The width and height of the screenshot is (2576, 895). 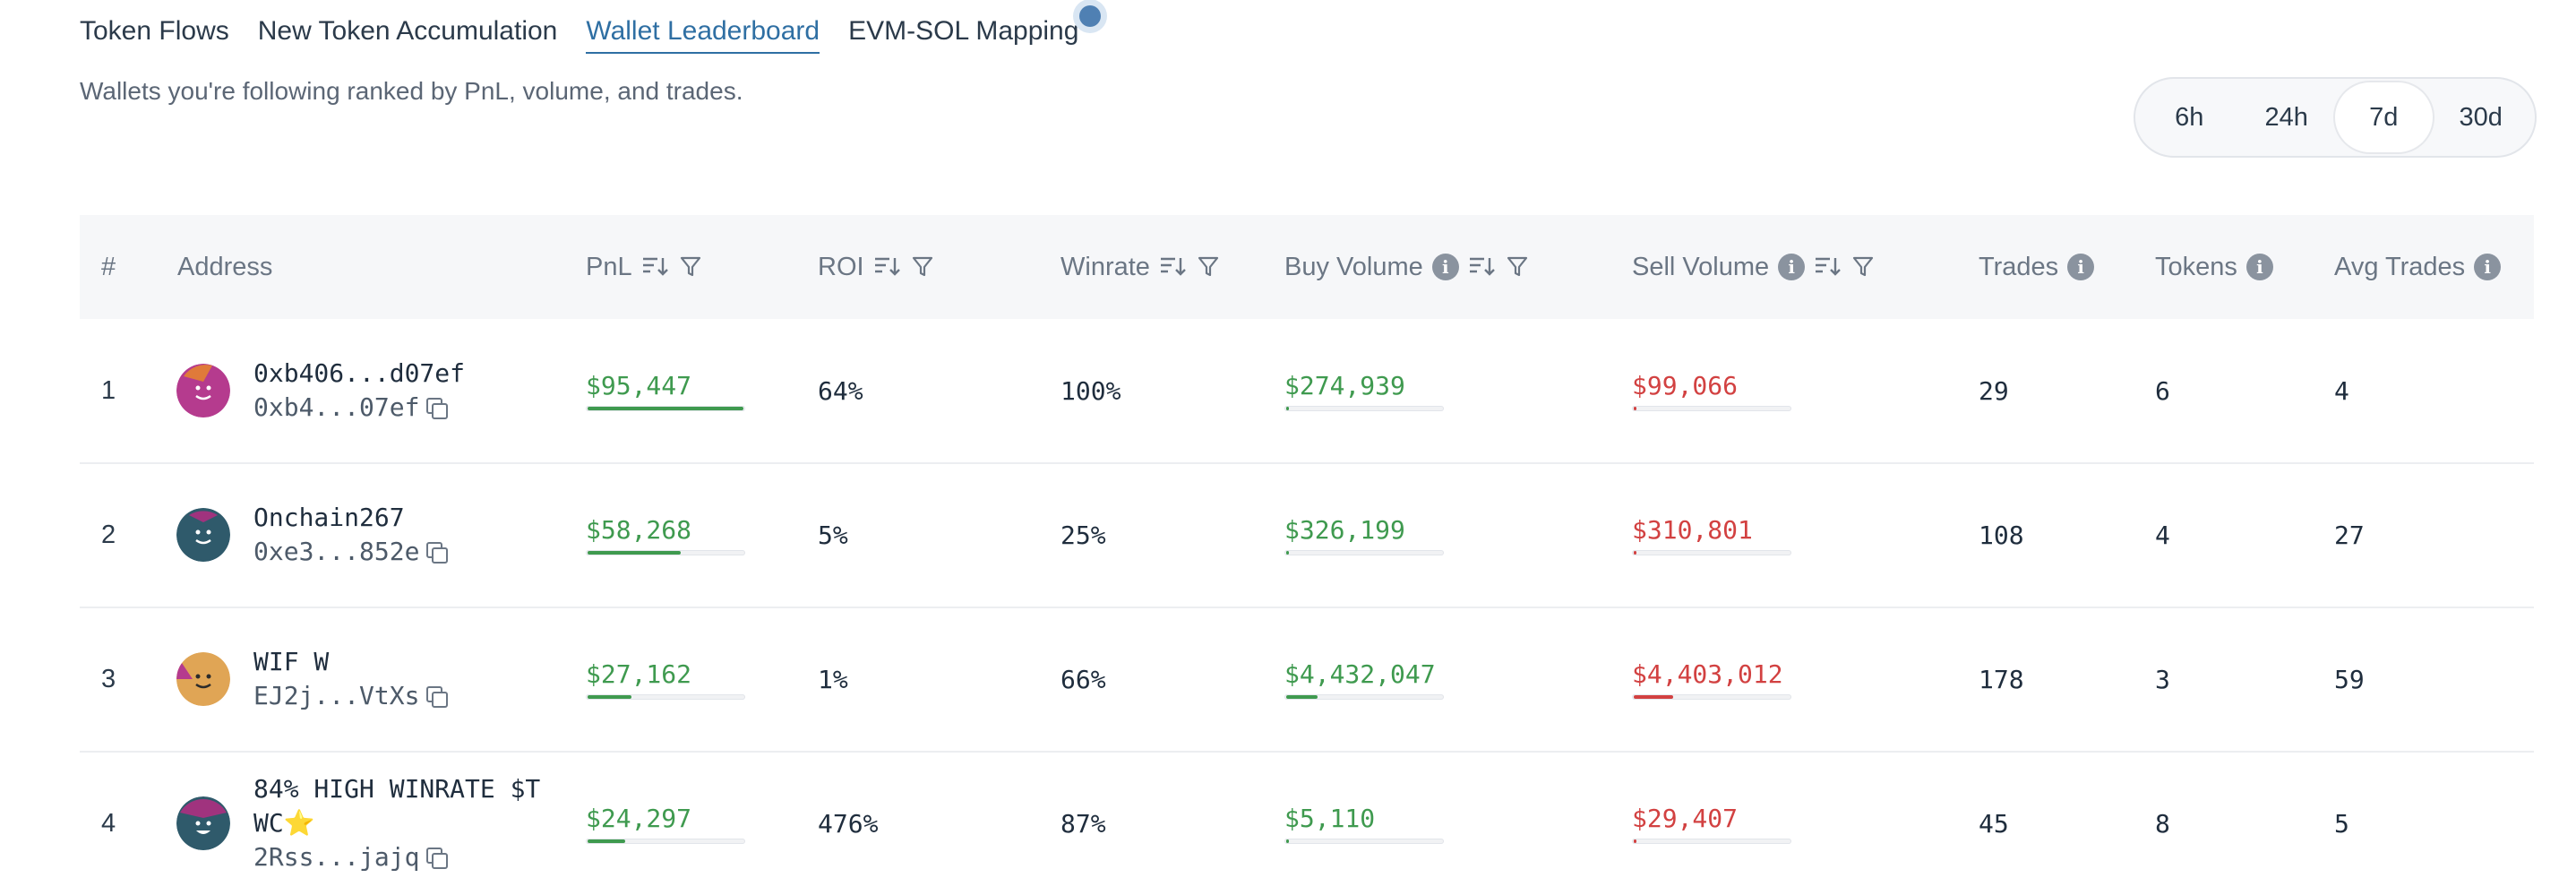 I want to click on wallet-name-line2: WC⭐, so click(x=284, y=823).